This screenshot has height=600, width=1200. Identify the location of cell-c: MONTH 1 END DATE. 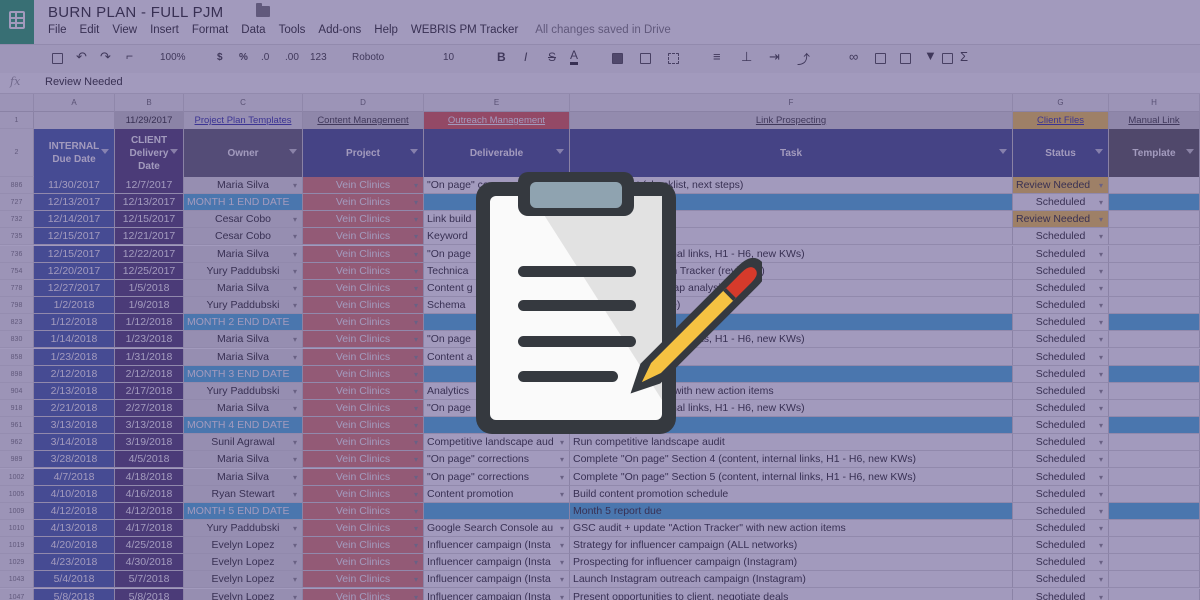
(243, 203).